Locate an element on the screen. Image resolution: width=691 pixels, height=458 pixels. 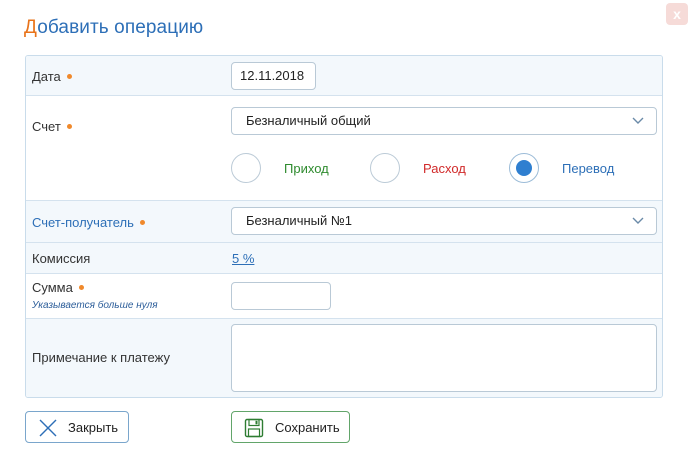
date-input: 12.11.2018 is located at coordinates (273, 76).